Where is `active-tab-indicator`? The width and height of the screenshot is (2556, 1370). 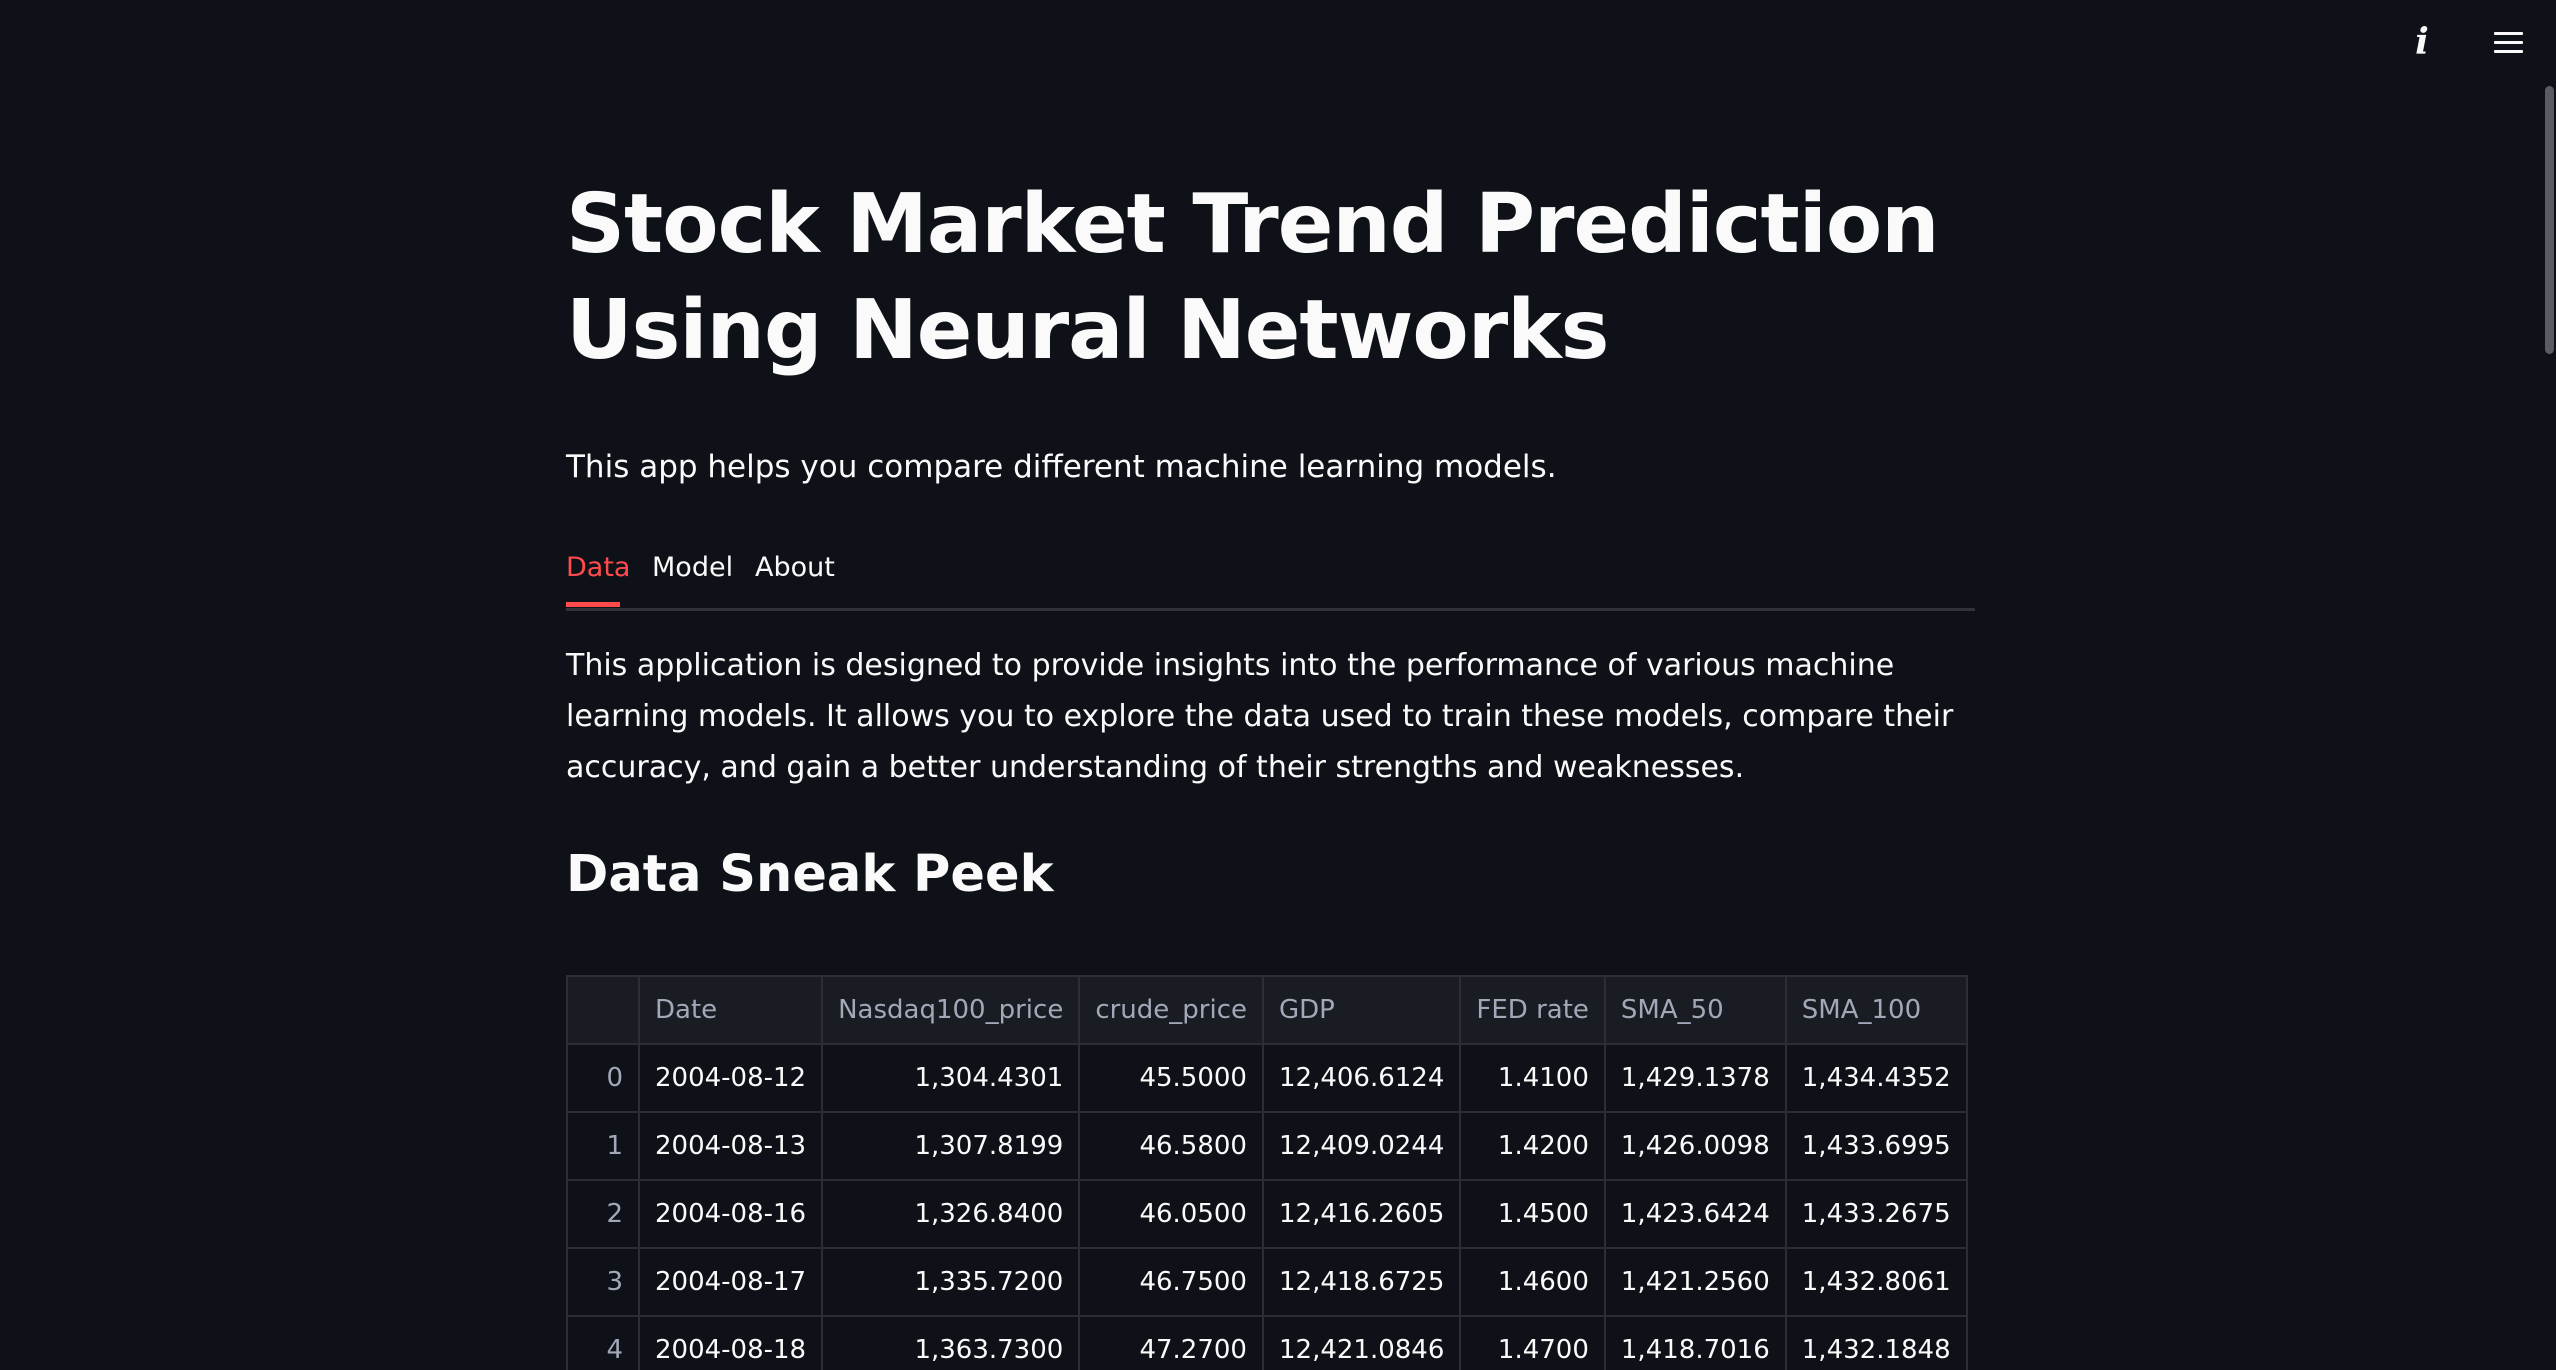 active-tab-indicator is located at coordinates (593, 604).